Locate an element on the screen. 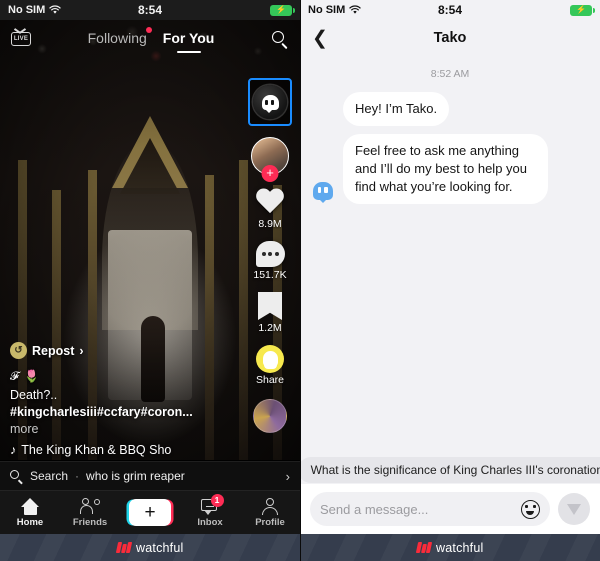  bottom-tab-bar: Home Friends + 1 Inbox Profile is located at coordinates (150, 512).